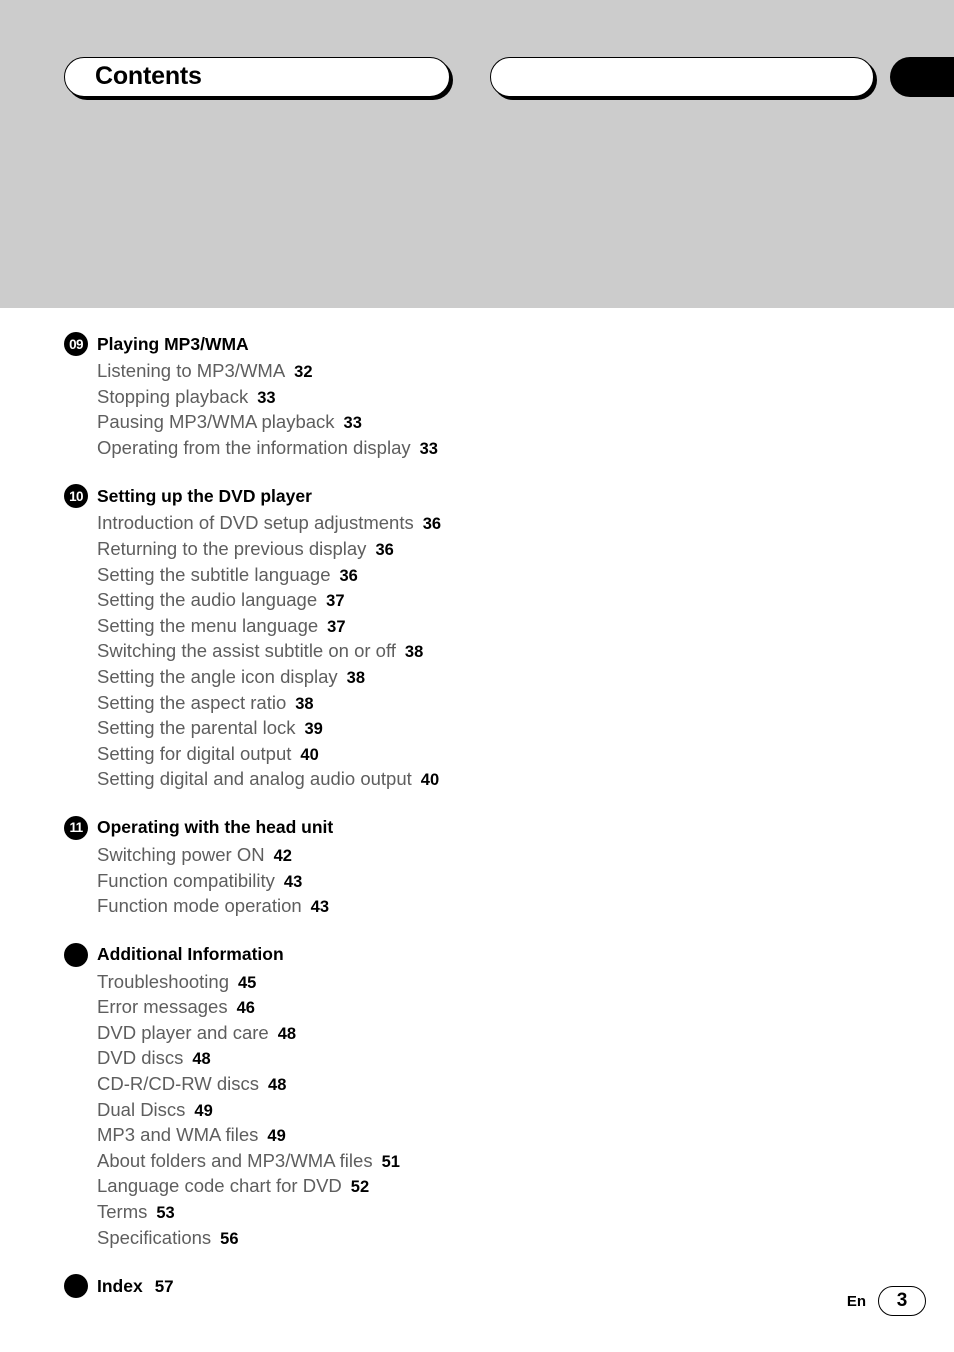 Image resolution: width=954 pixels, height=1352 pixels. What do you see at coordinates (430, 1162) in the screenshot?
I see `toc-entry: About folders and MP3/WMA files 51` at bounding box center [430, 1162].